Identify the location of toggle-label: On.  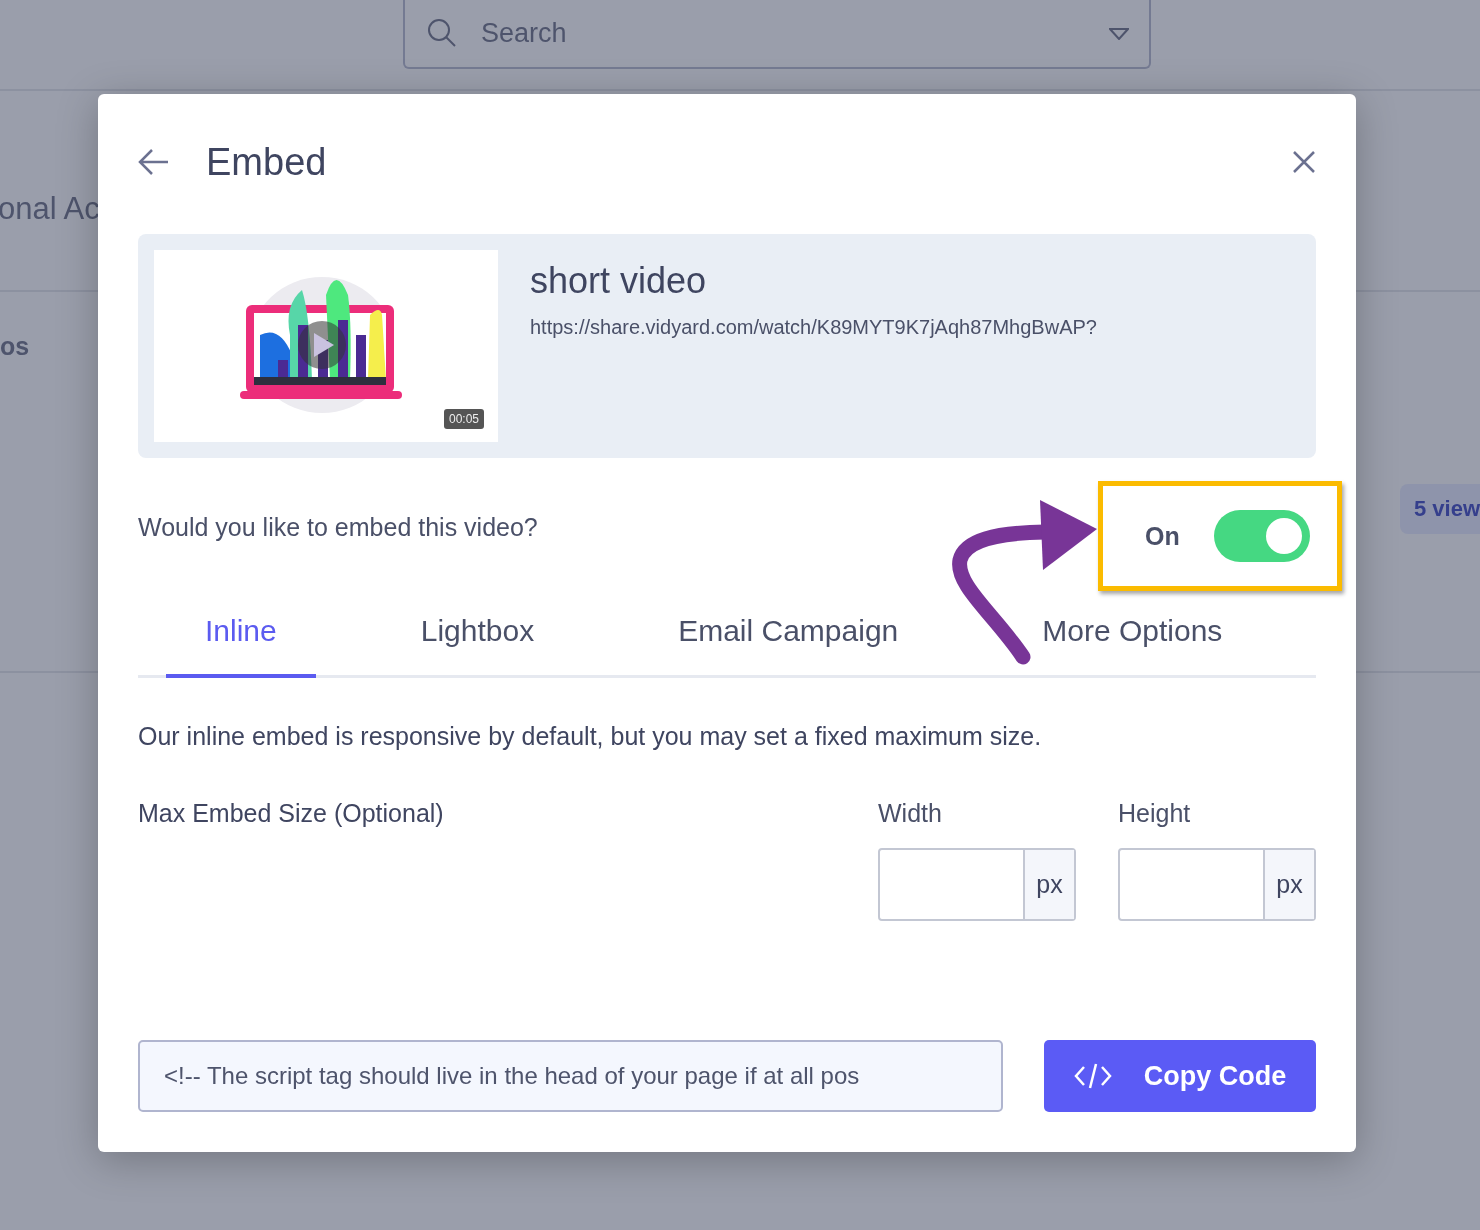
(1162, 536).